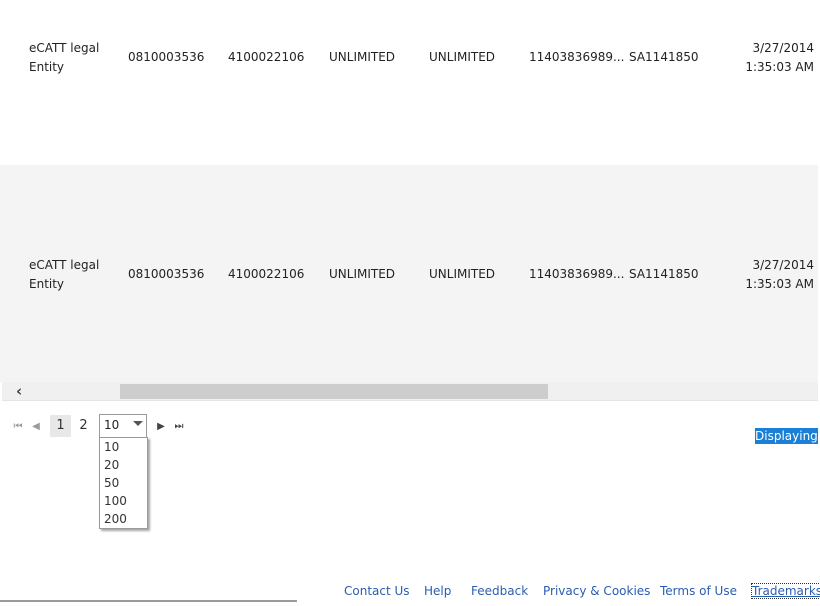 This screenshot has width=820, height=606. I want to click on footer-link-trademarks: Trademarks, so click(785, 591).